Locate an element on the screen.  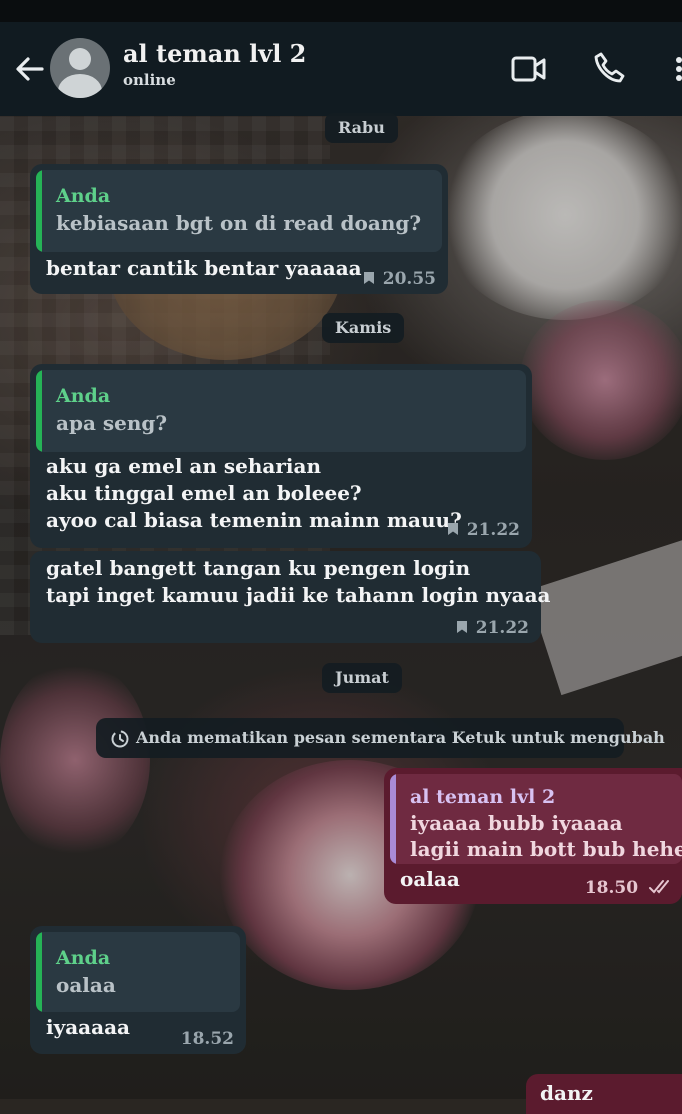
date-divider-rabu: Rabu is located at coordinates (361, 128).